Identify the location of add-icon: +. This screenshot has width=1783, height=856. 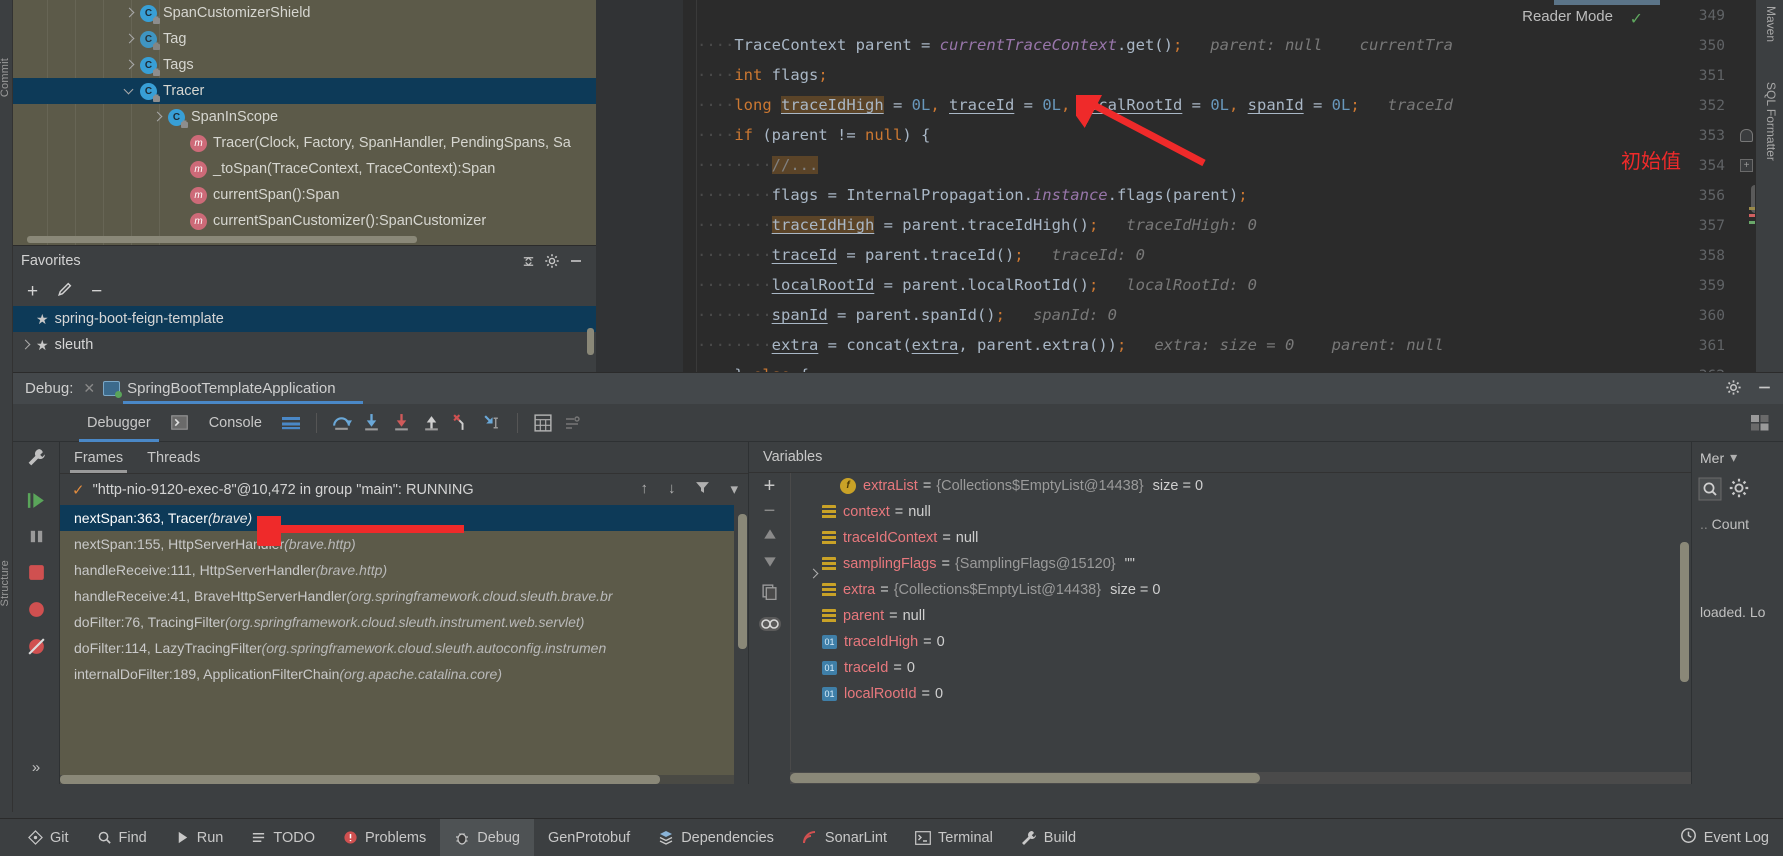
(770, 486).